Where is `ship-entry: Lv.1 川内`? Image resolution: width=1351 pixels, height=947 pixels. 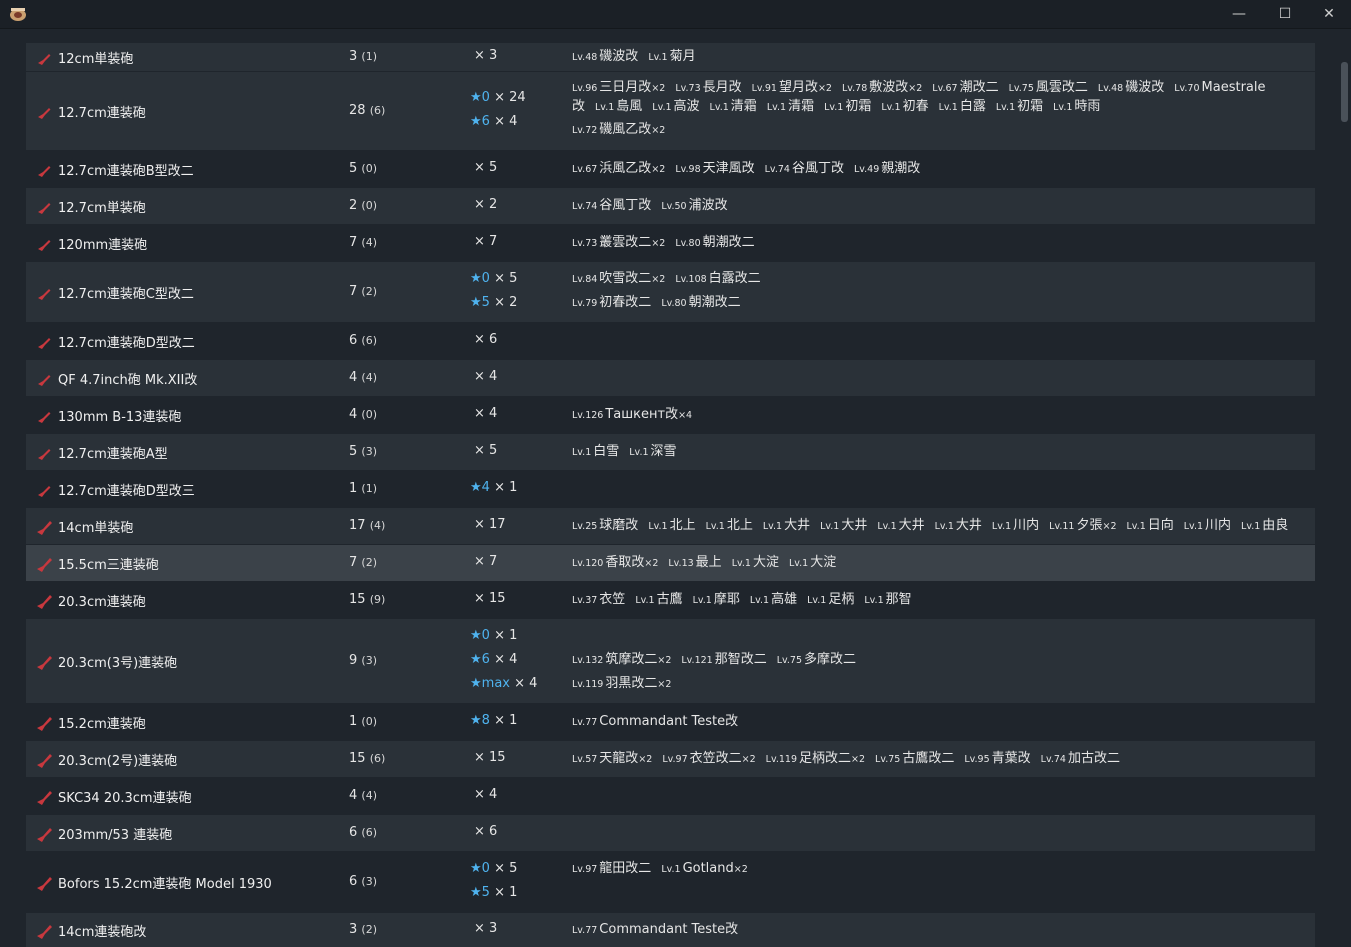
ship-entry: Lv.1 川内 is located at coordinates (1207, 525).